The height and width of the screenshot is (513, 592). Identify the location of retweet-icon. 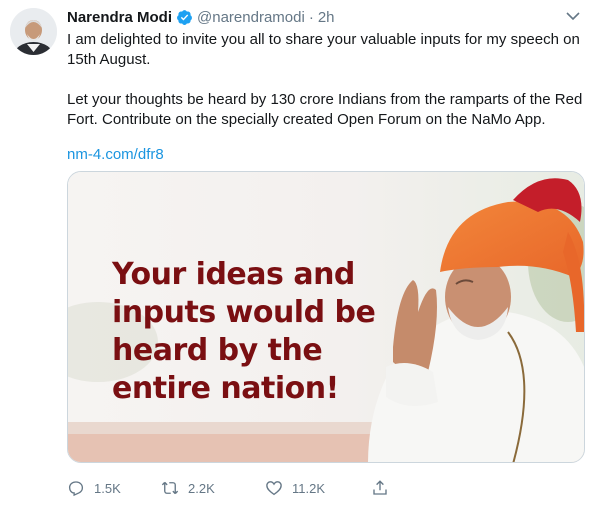
(170, 488).